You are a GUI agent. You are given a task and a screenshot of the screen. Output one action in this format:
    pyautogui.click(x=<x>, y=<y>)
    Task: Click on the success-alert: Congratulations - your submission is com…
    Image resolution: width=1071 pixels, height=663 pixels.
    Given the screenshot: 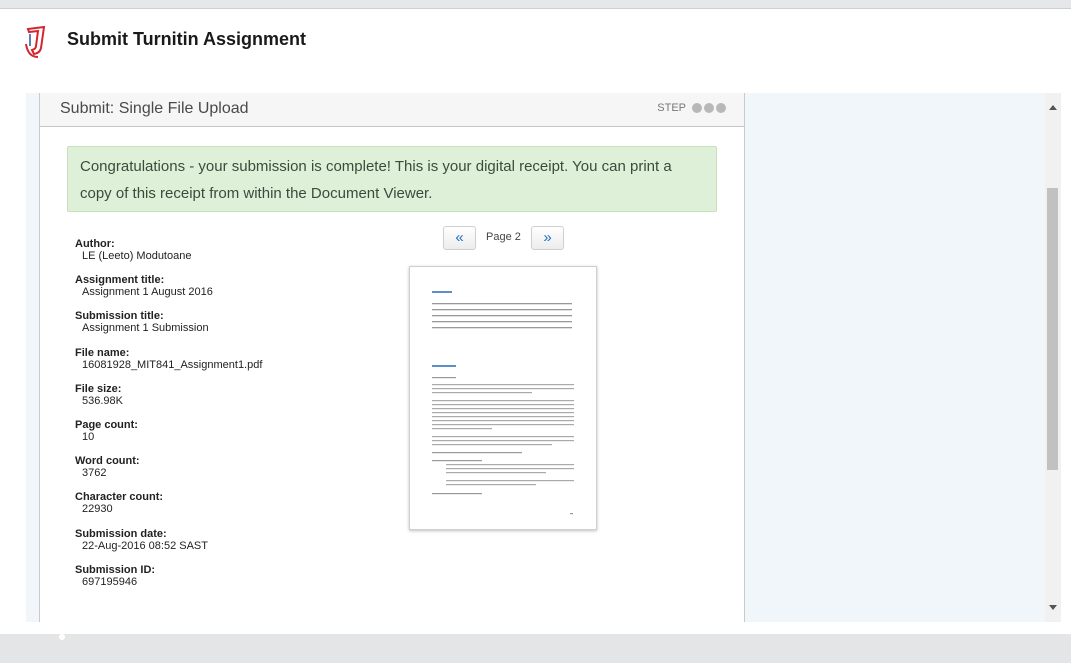 What is the action you would take?
    pyautogui.click(x=392, y=179)
    